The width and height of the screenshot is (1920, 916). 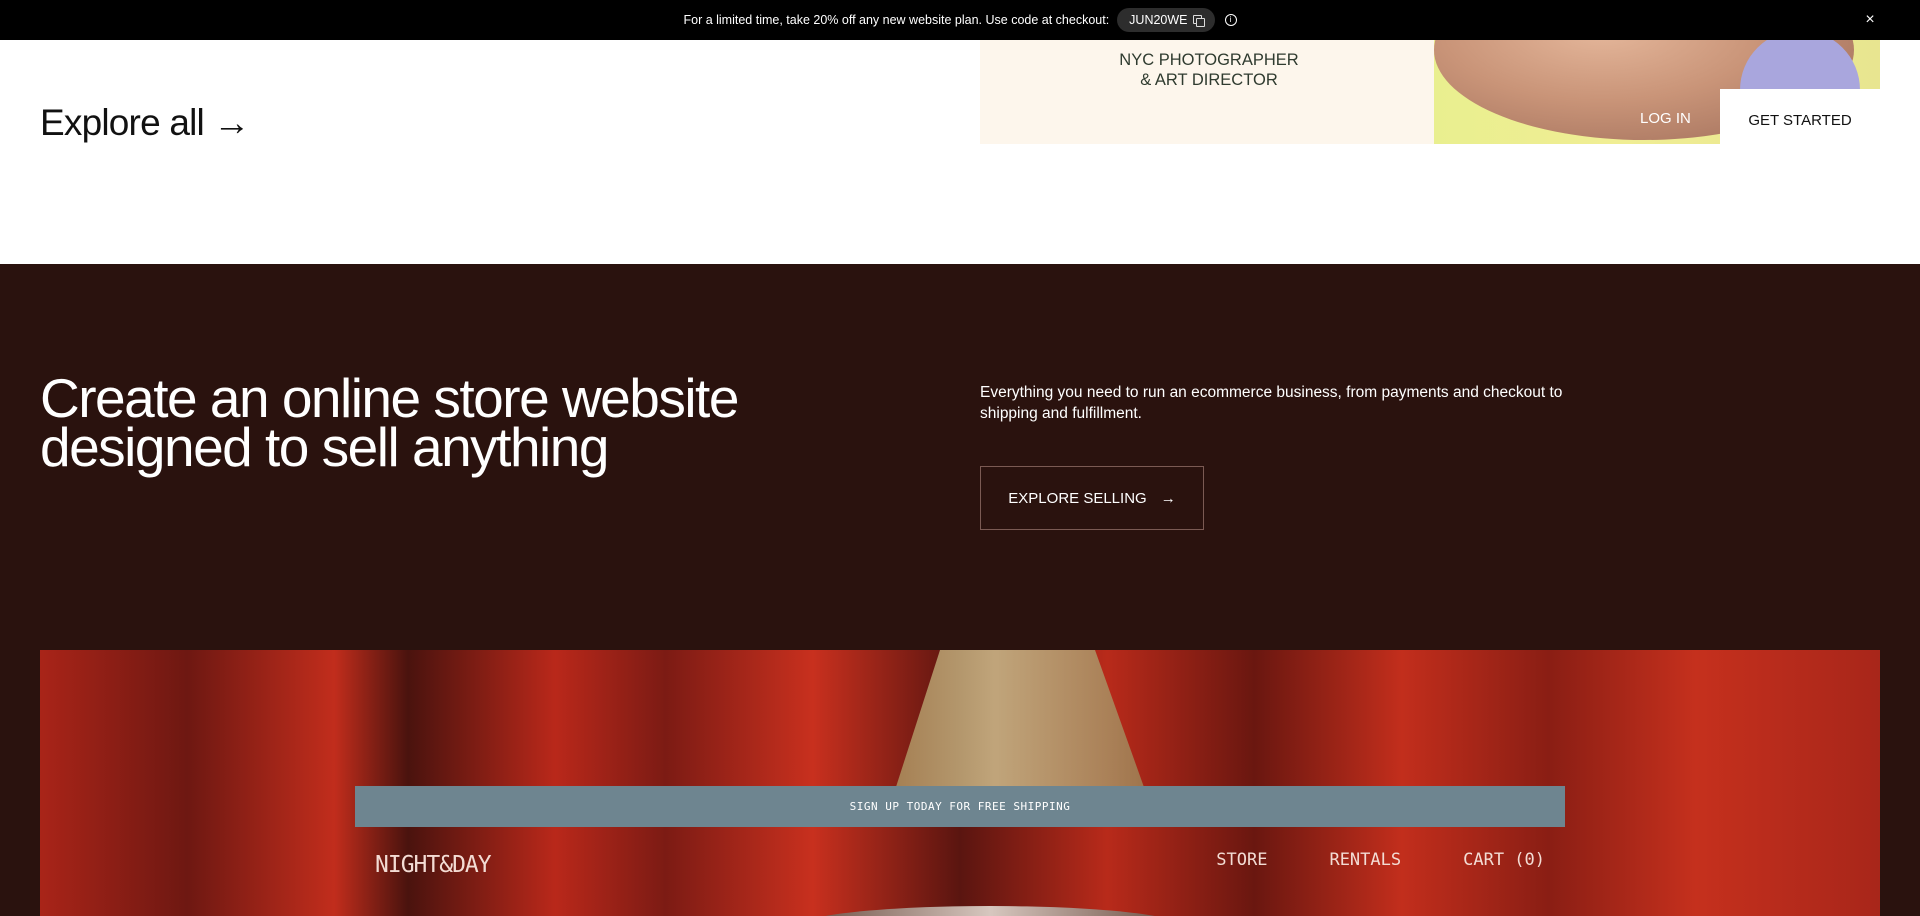 What do you see at coordinates (1230, 20) in the screenshot?
I see `info-icon: i` at bounding box center [1230, 20].